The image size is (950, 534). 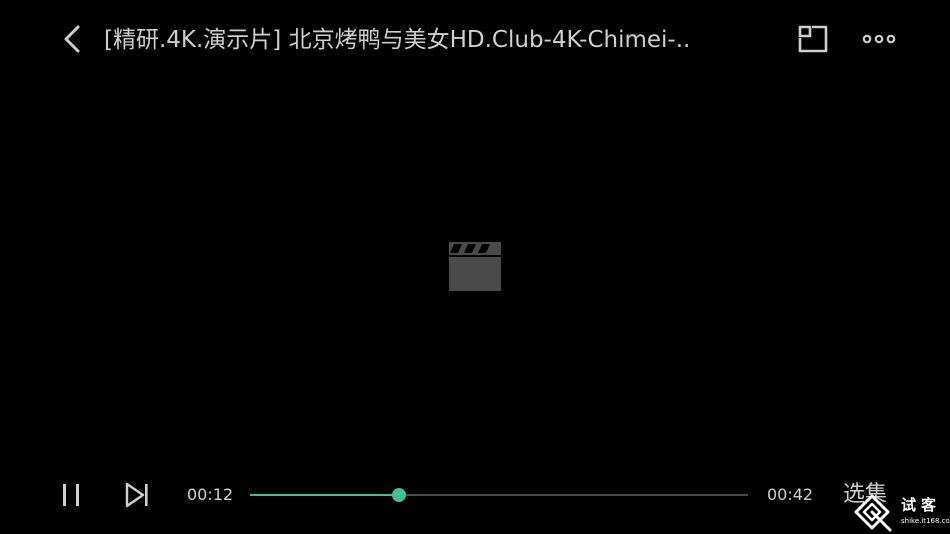 I want to click on seek-progress, so click(x=325, y=495).